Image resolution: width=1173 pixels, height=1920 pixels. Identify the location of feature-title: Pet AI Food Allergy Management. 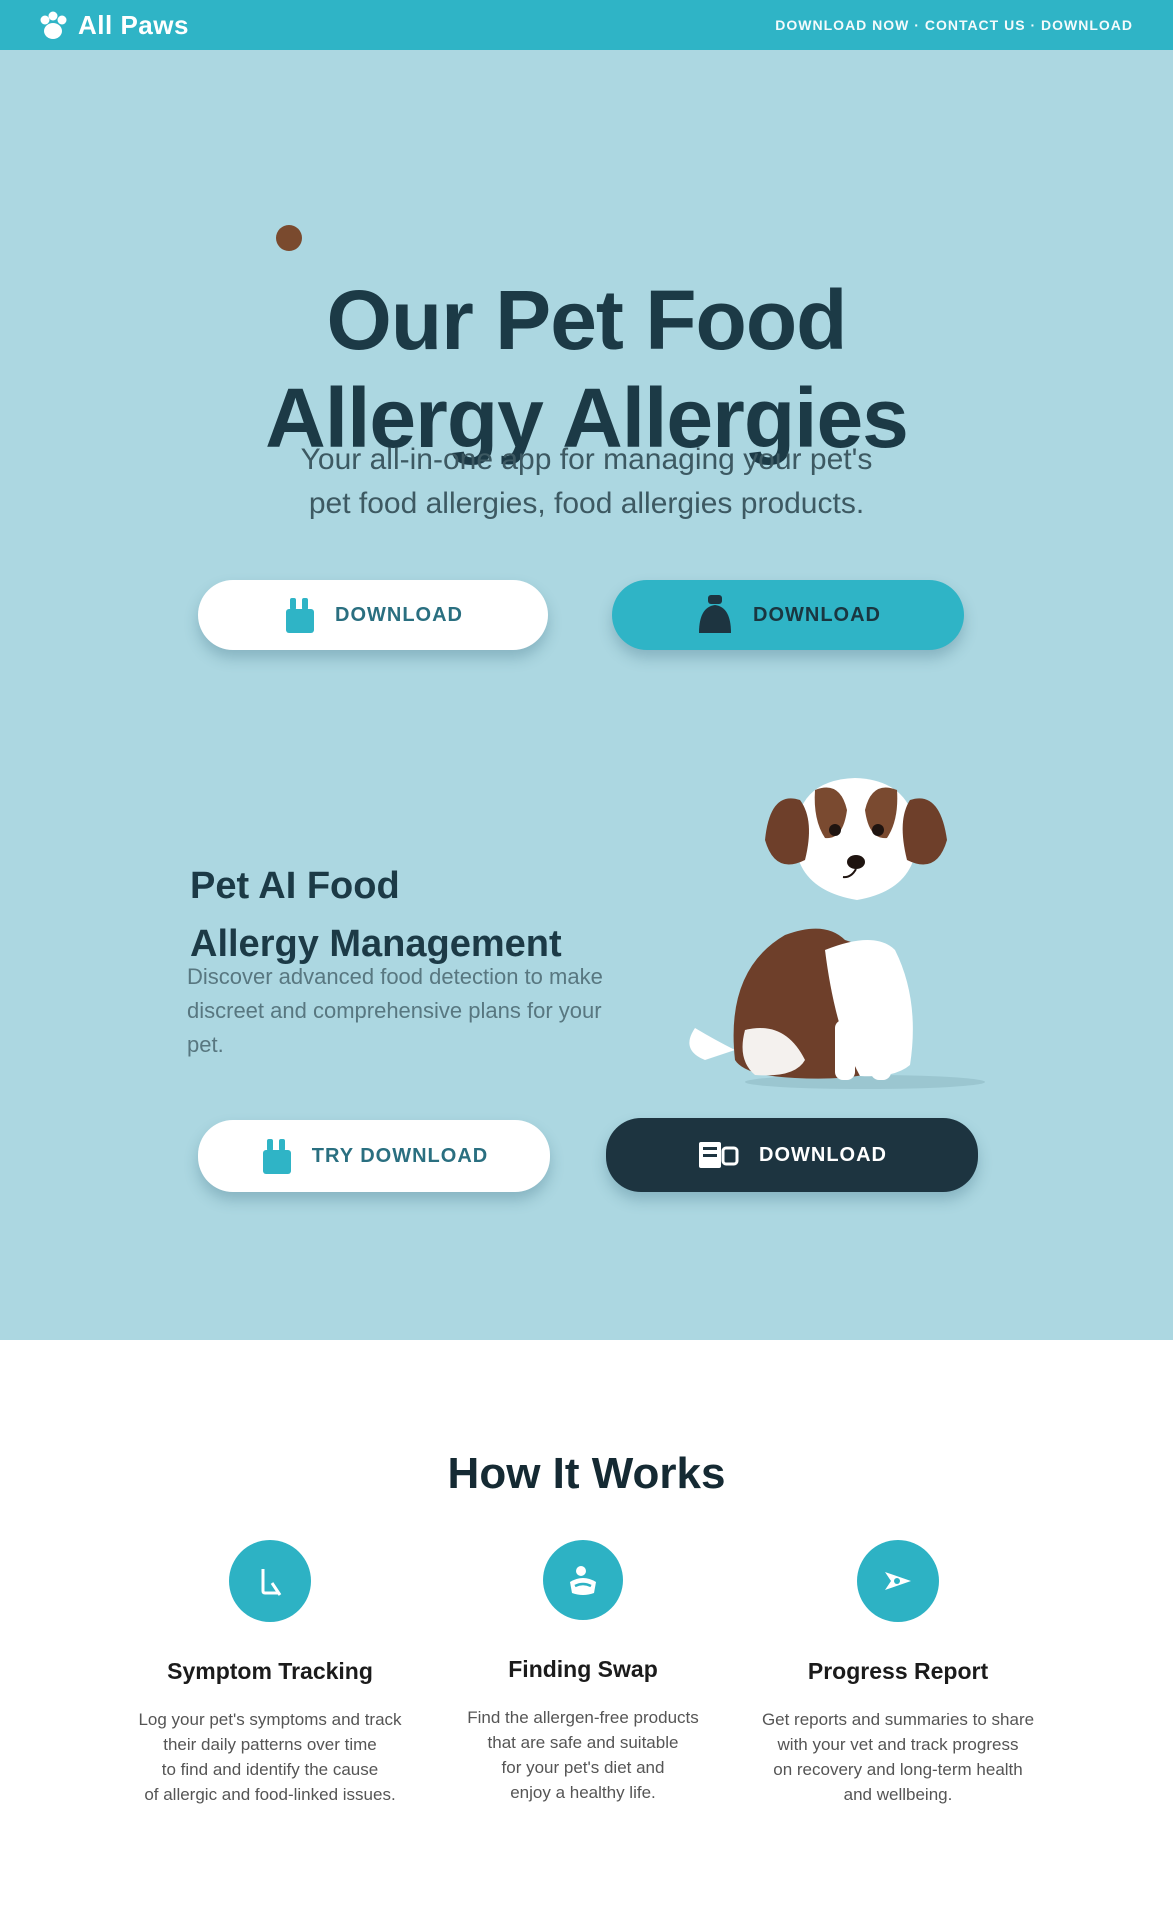
(450, 915).